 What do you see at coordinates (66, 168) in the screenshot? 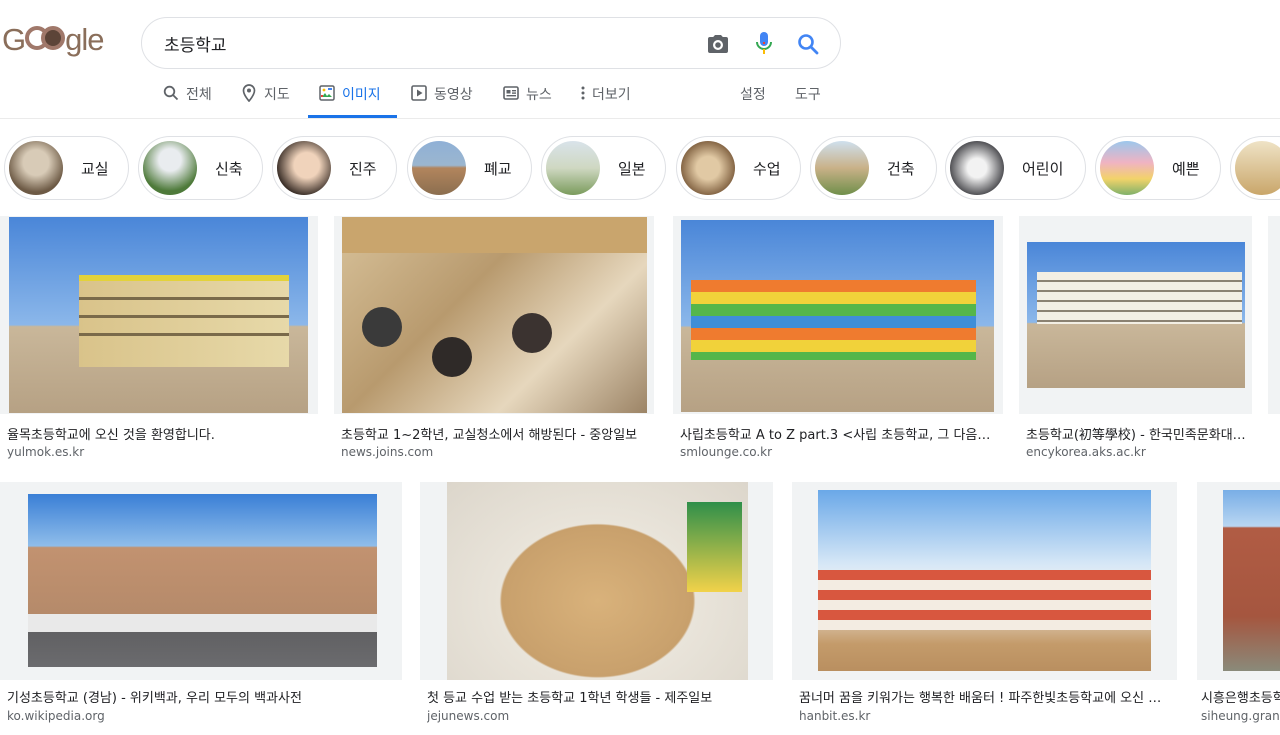
I see `chip-classroom: 교실` at bounding box center [66, 168].